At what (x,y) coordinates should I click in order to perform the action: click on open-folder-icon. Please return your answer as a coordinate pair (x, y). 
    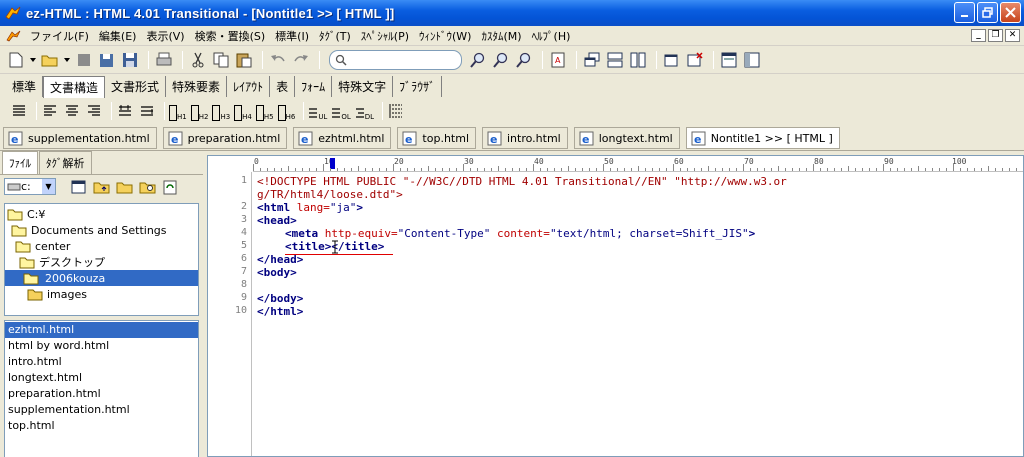
    Looking at the image, I should click on (125, 187).